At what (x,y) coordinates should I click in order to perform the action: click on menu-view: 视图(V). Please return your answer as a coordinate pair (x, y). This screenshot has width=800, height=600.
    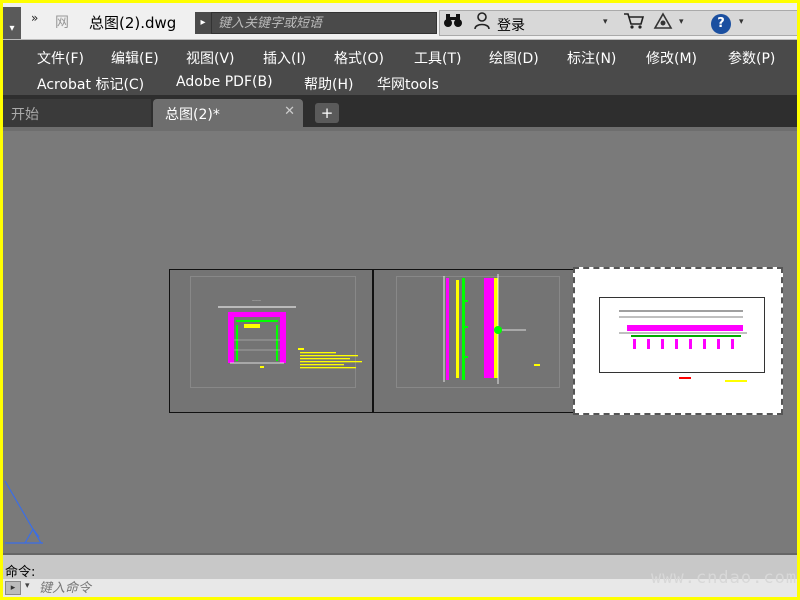
    Looking at the image, I should click on (210, 58).